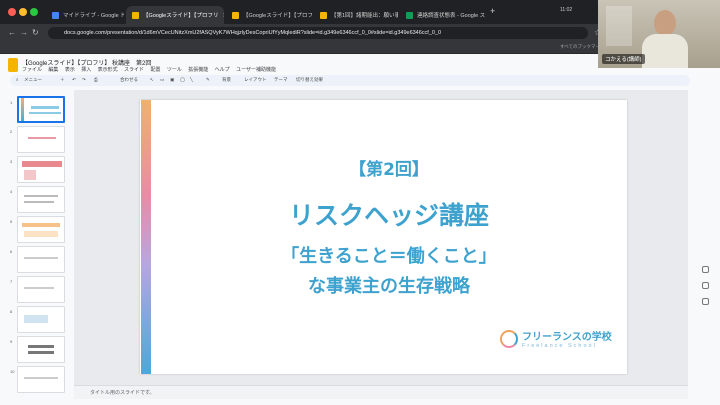 The width and height of the screenshot is (720, 405). Describe the element at coordinates (665, 23) in the screenshot. I see `presenter-head` at that location.